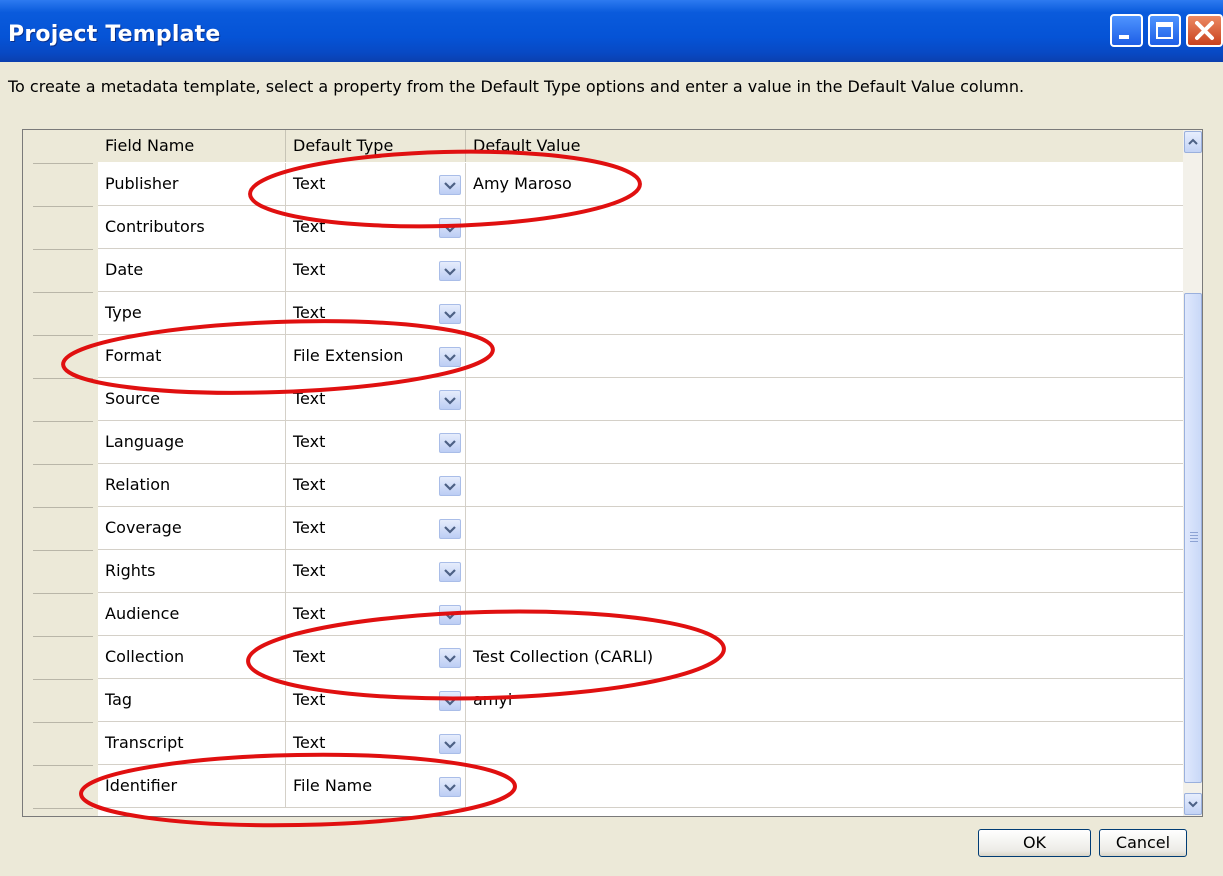 The image size is (1223, 876). What do you see at coordinates (114, 34) in the screenshot?
I see `window-title: Project Template` at bounding box center [114, 34].